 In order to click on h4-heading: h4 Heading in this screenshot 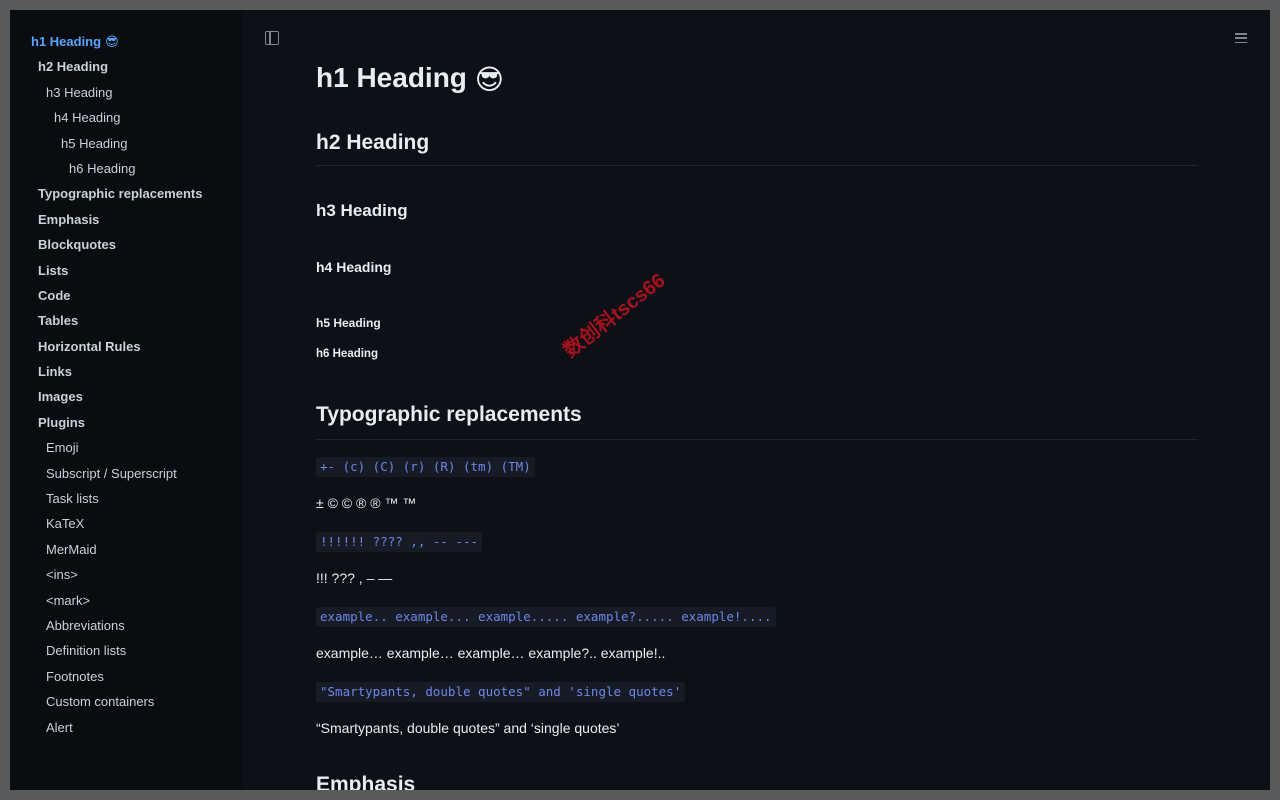, I will do `click(353, 267)`.